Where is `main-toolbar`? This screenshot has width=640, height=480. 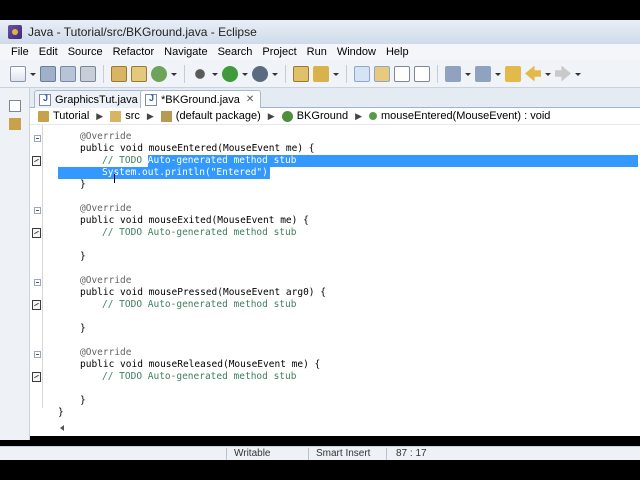 main-toolbar is located at coordinates (320, 74).